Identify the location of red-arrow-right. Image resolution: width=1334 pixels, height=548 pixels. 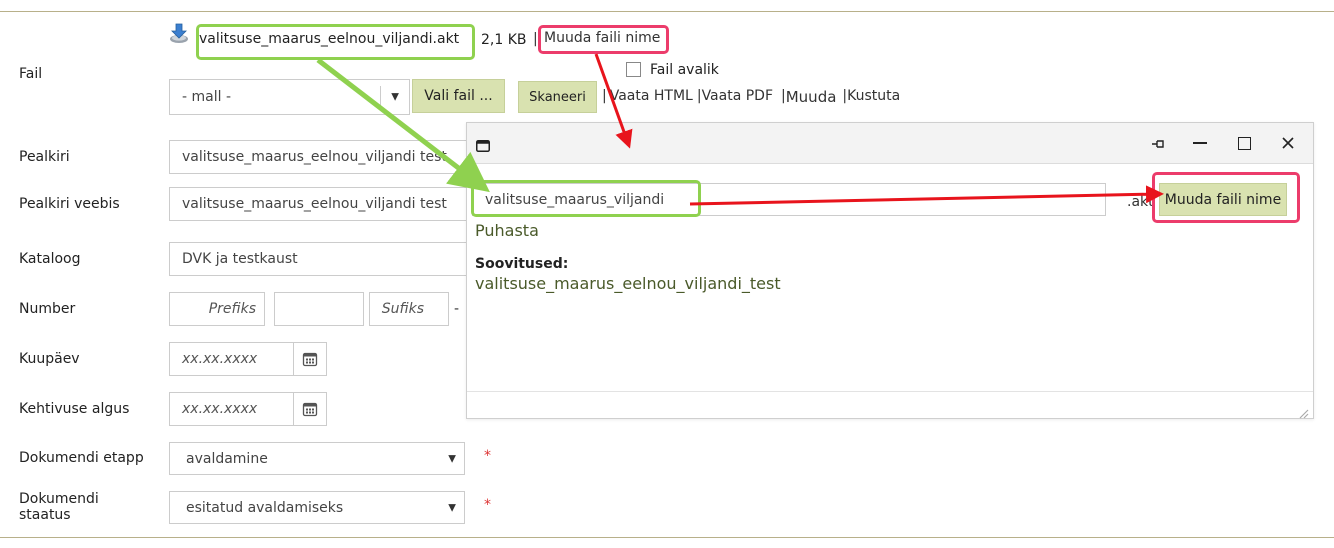
(926, 195).